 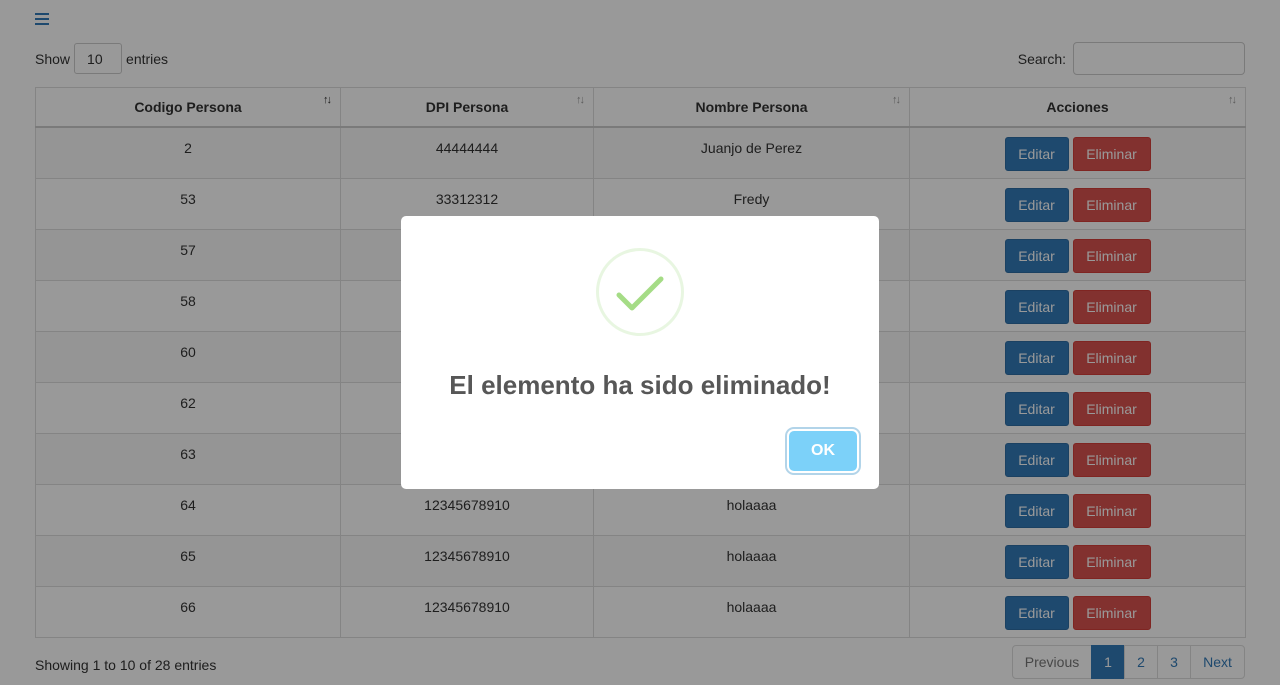 What do you see at coordinates (823, 451) in the screenshot?
I see `ok-button: OK` at bounding box center [823, 451].